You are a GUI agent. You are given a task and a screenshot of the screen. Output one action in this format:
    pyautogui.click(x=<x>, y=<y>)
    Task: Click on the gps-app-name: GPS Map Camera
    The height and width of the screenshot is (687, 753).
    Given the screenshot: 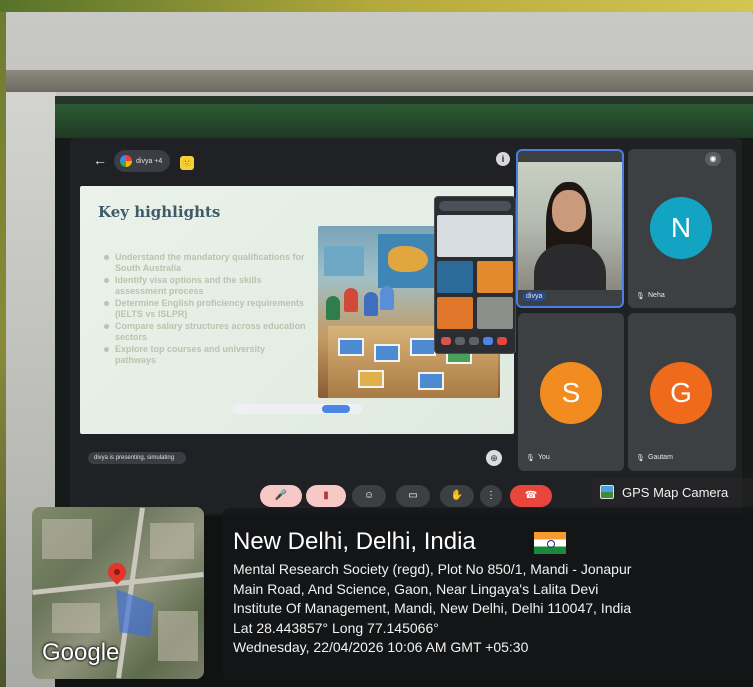 What is the action you would take?
    pyautogui.click(x=675, y=492)
    